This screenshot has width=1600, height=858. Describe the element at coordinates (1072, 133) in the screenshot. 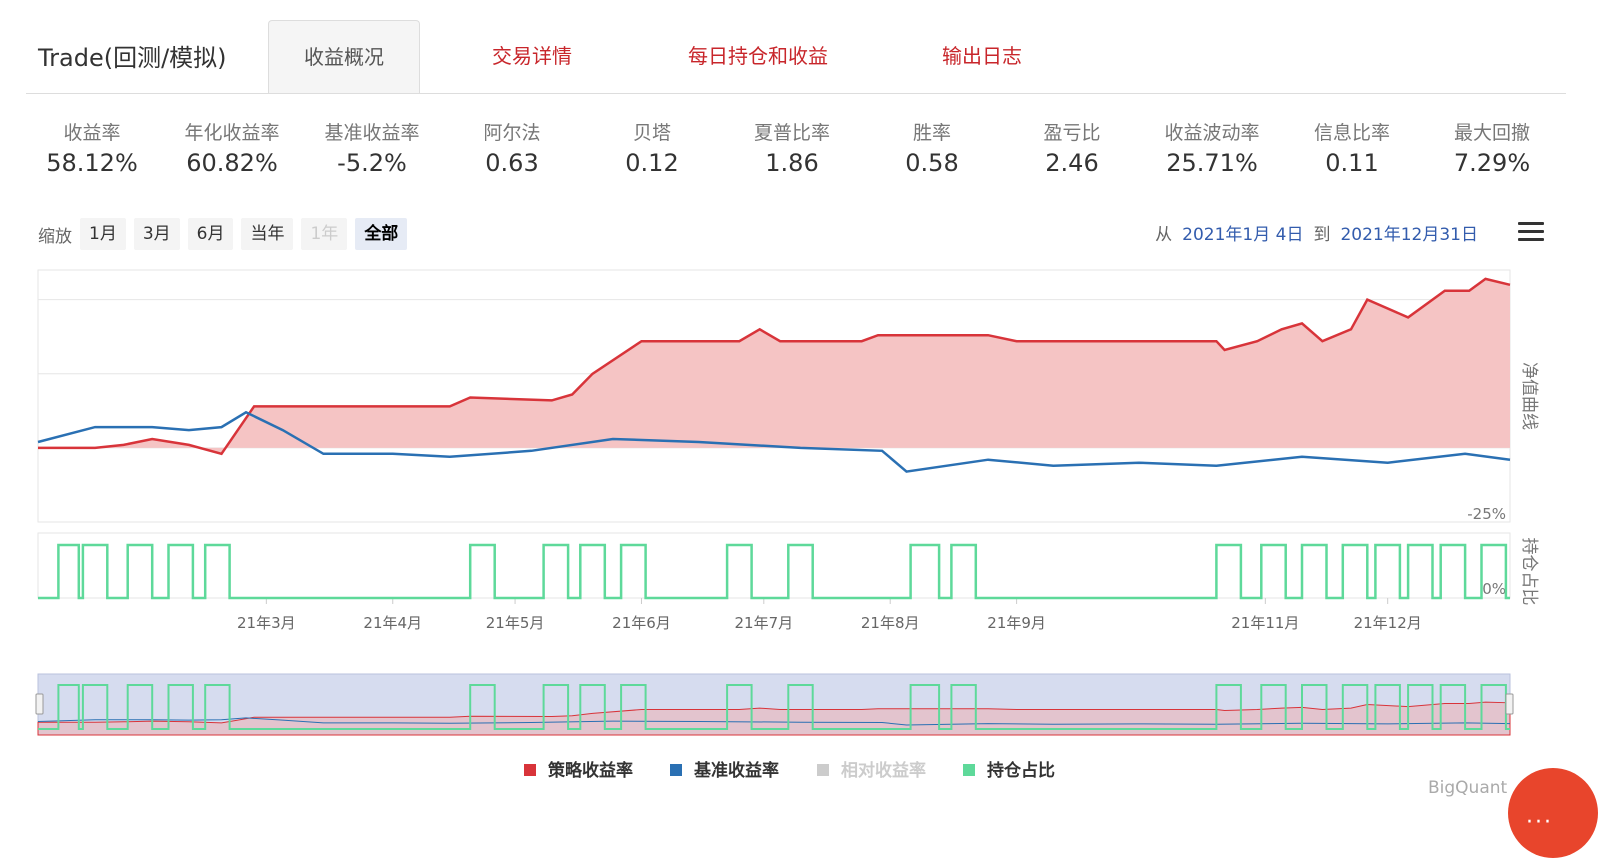

I see `stat-label: 盈亏比` at that location.